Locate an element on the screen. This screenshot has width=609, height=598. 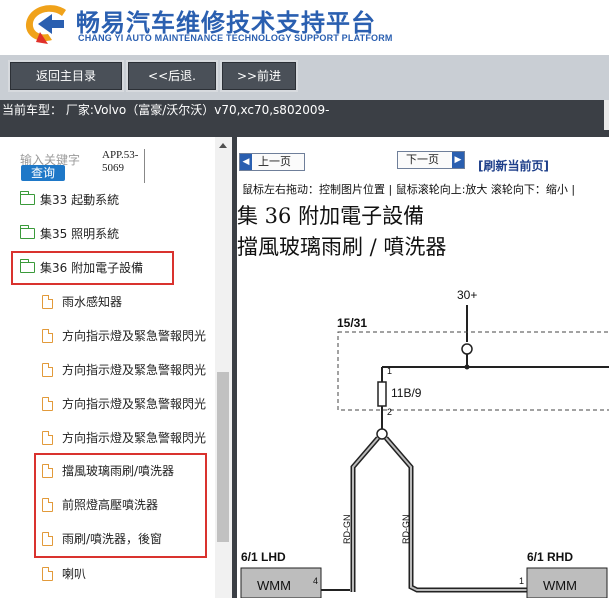
fuse-box-label: 15/31 is located at coordinates (352, 323).